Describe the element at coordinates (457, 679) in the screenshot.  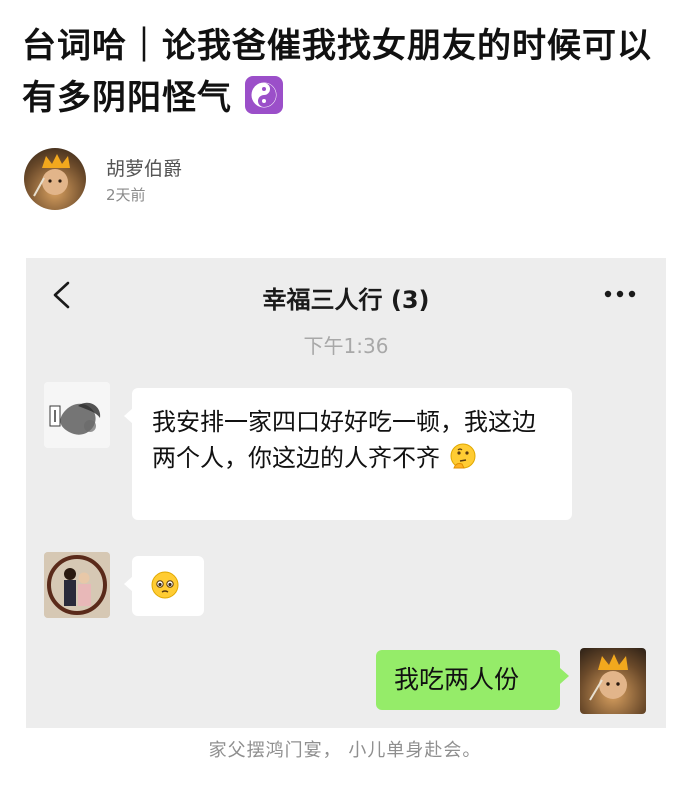
I see `message-text: 我吃两人份` at that location.